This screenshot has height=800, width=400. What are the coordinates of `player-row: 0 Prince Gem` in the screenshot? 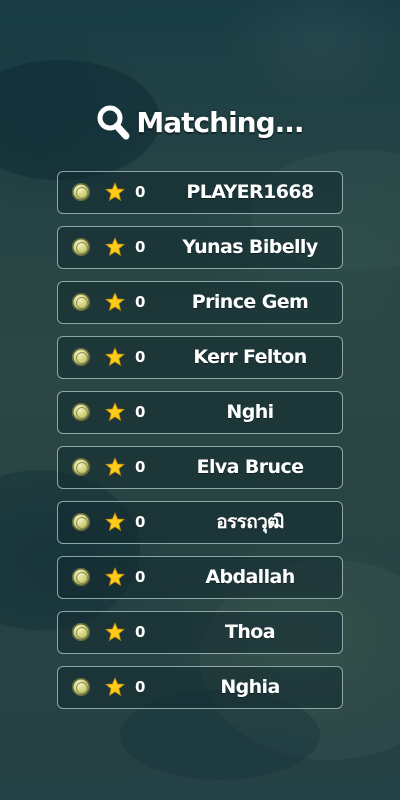 It's located at (200, 302).